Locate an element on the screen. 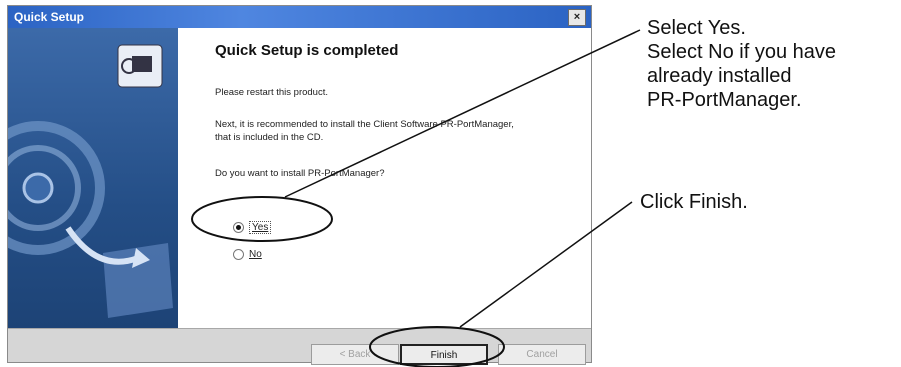  finish-callout-line is located at coordinates (546, 264).